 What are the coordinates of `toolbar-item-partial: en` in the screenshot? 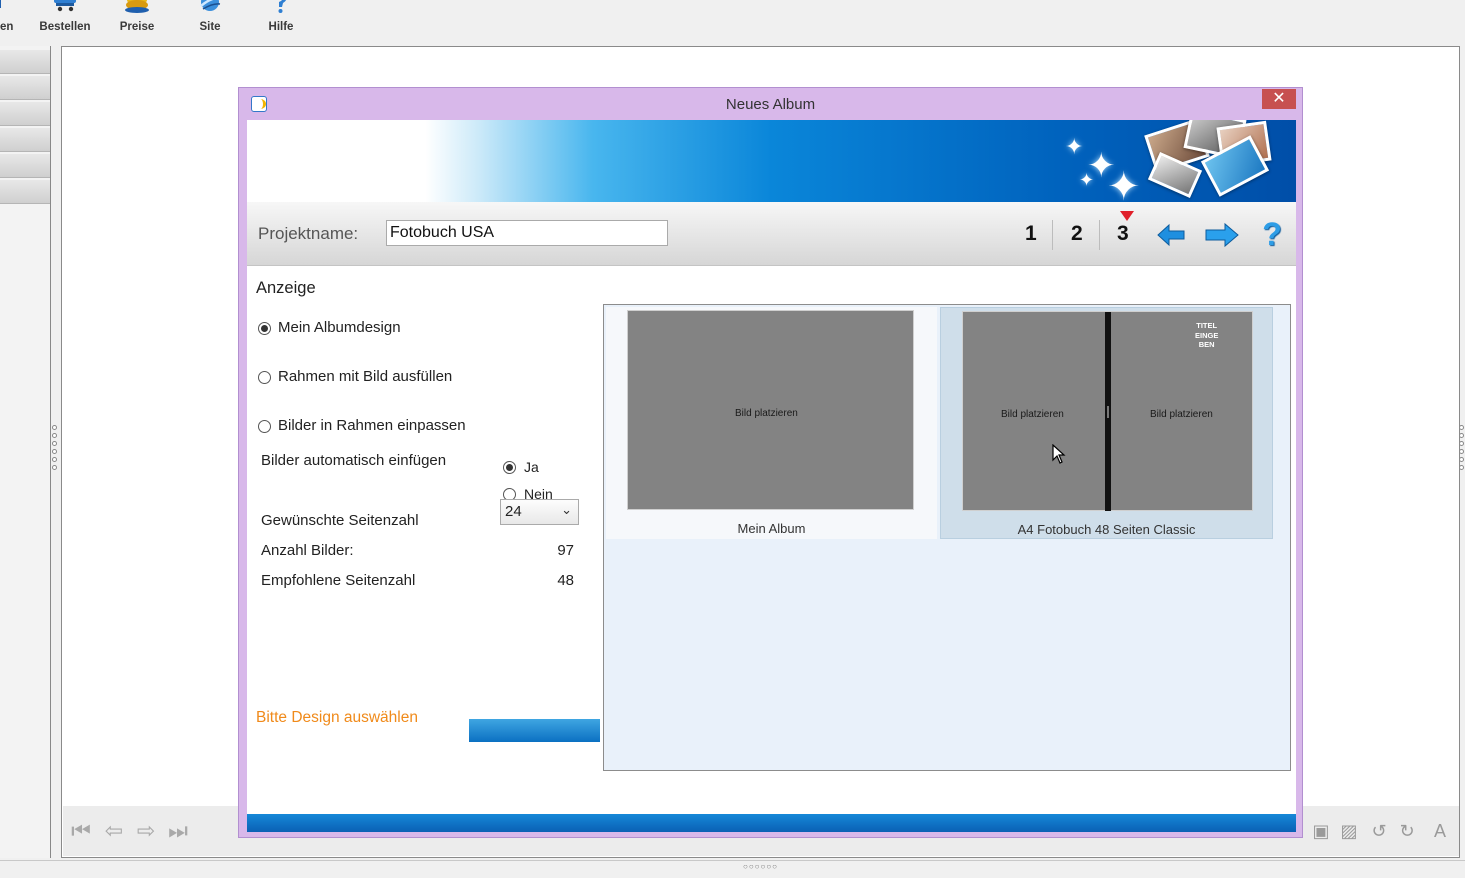 It's located at (8, 20).